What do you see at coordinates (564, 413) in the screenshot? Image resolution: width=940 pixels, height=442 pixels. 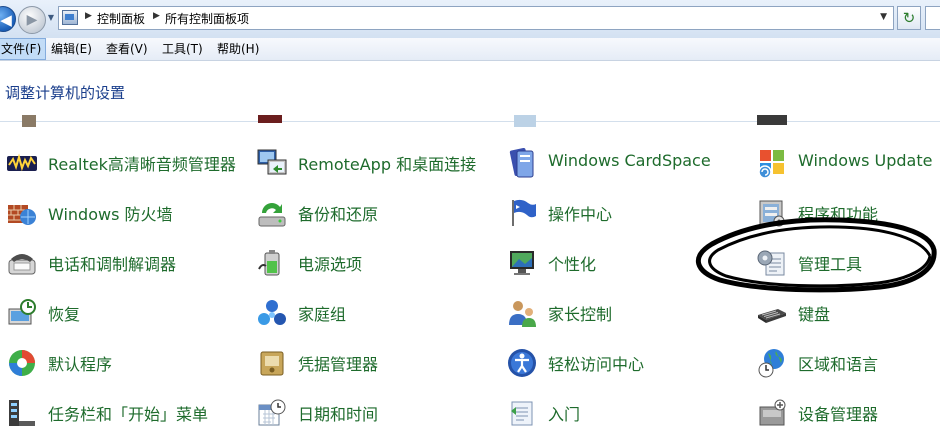 I see `item-label: 入门` at bounding box center [564, 413].